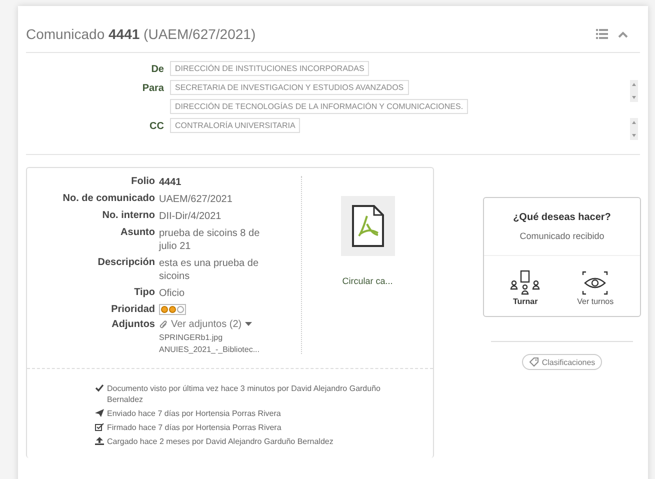 This screenshot has width=655, height=479. I want to click on attachment-link: SPRINGERb1.jpg, so click(214, 337).